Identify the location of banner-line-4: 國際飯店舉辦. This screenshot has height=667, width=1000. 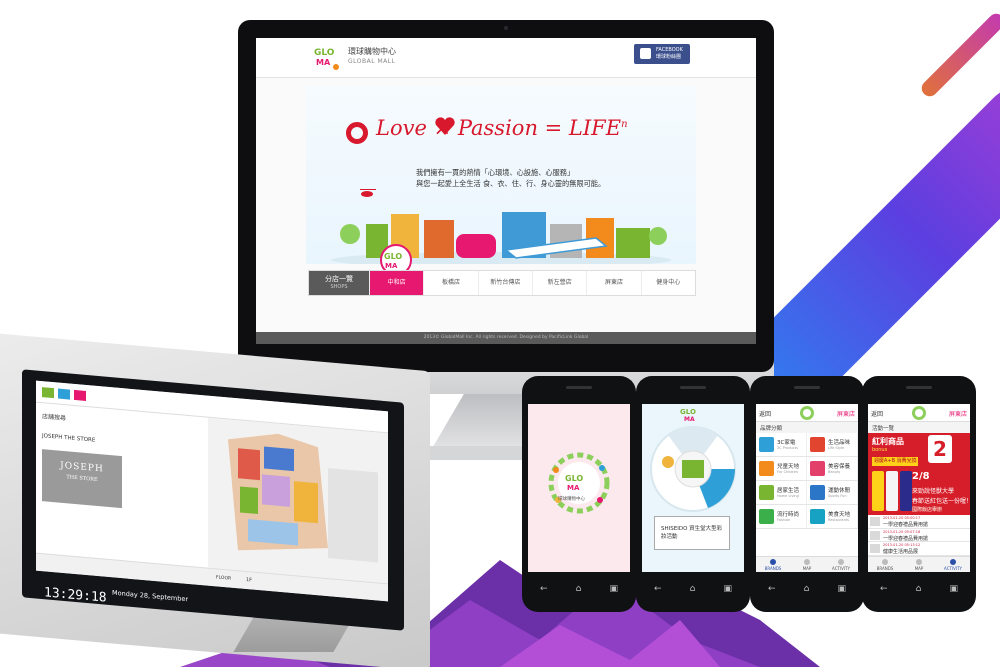
(927, 510).